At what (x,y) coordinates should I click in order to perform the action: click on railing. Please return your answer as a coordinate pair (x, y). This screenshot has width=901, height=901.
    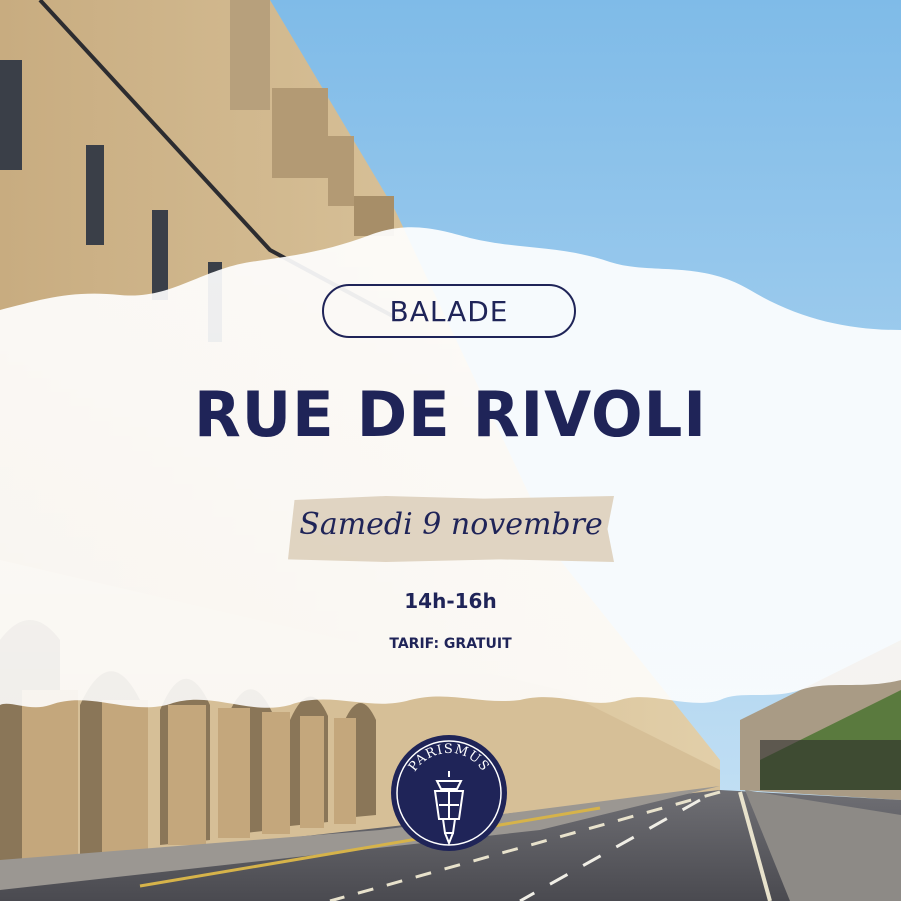
    Looking at the image, I should click on (830, 765).